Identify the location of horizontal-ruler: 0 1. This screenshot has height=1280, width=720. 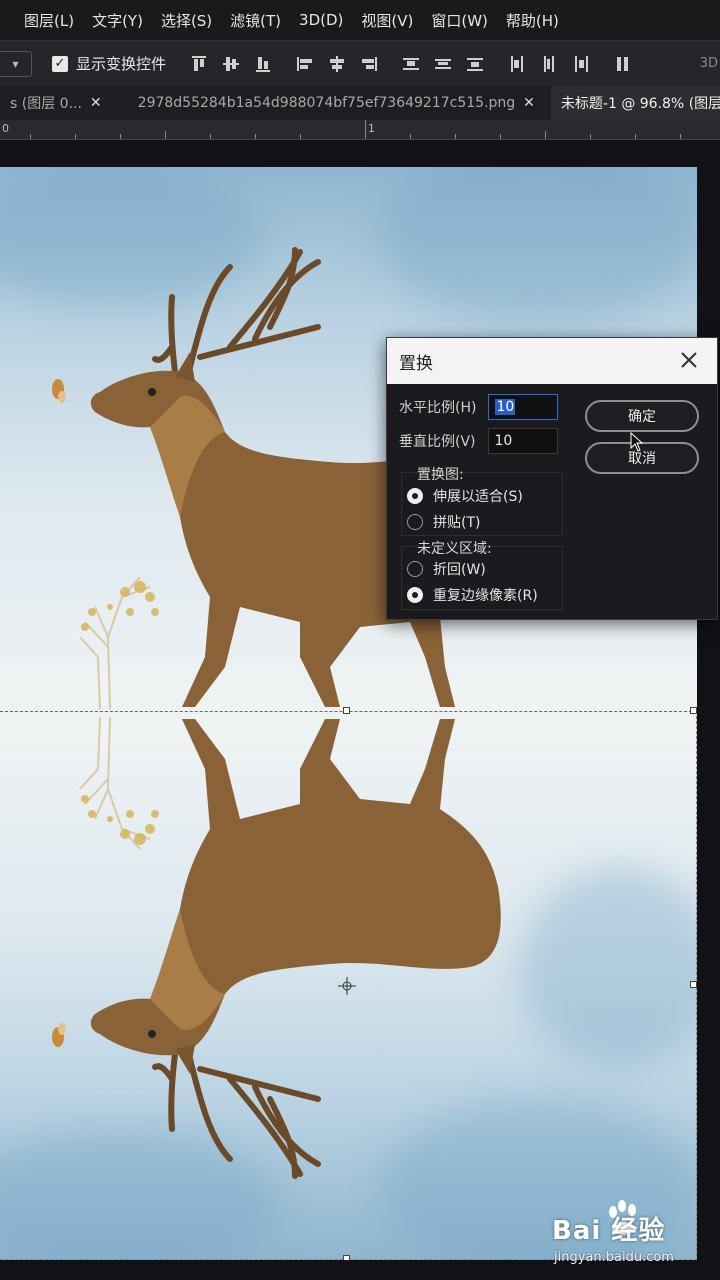
(360, 130).